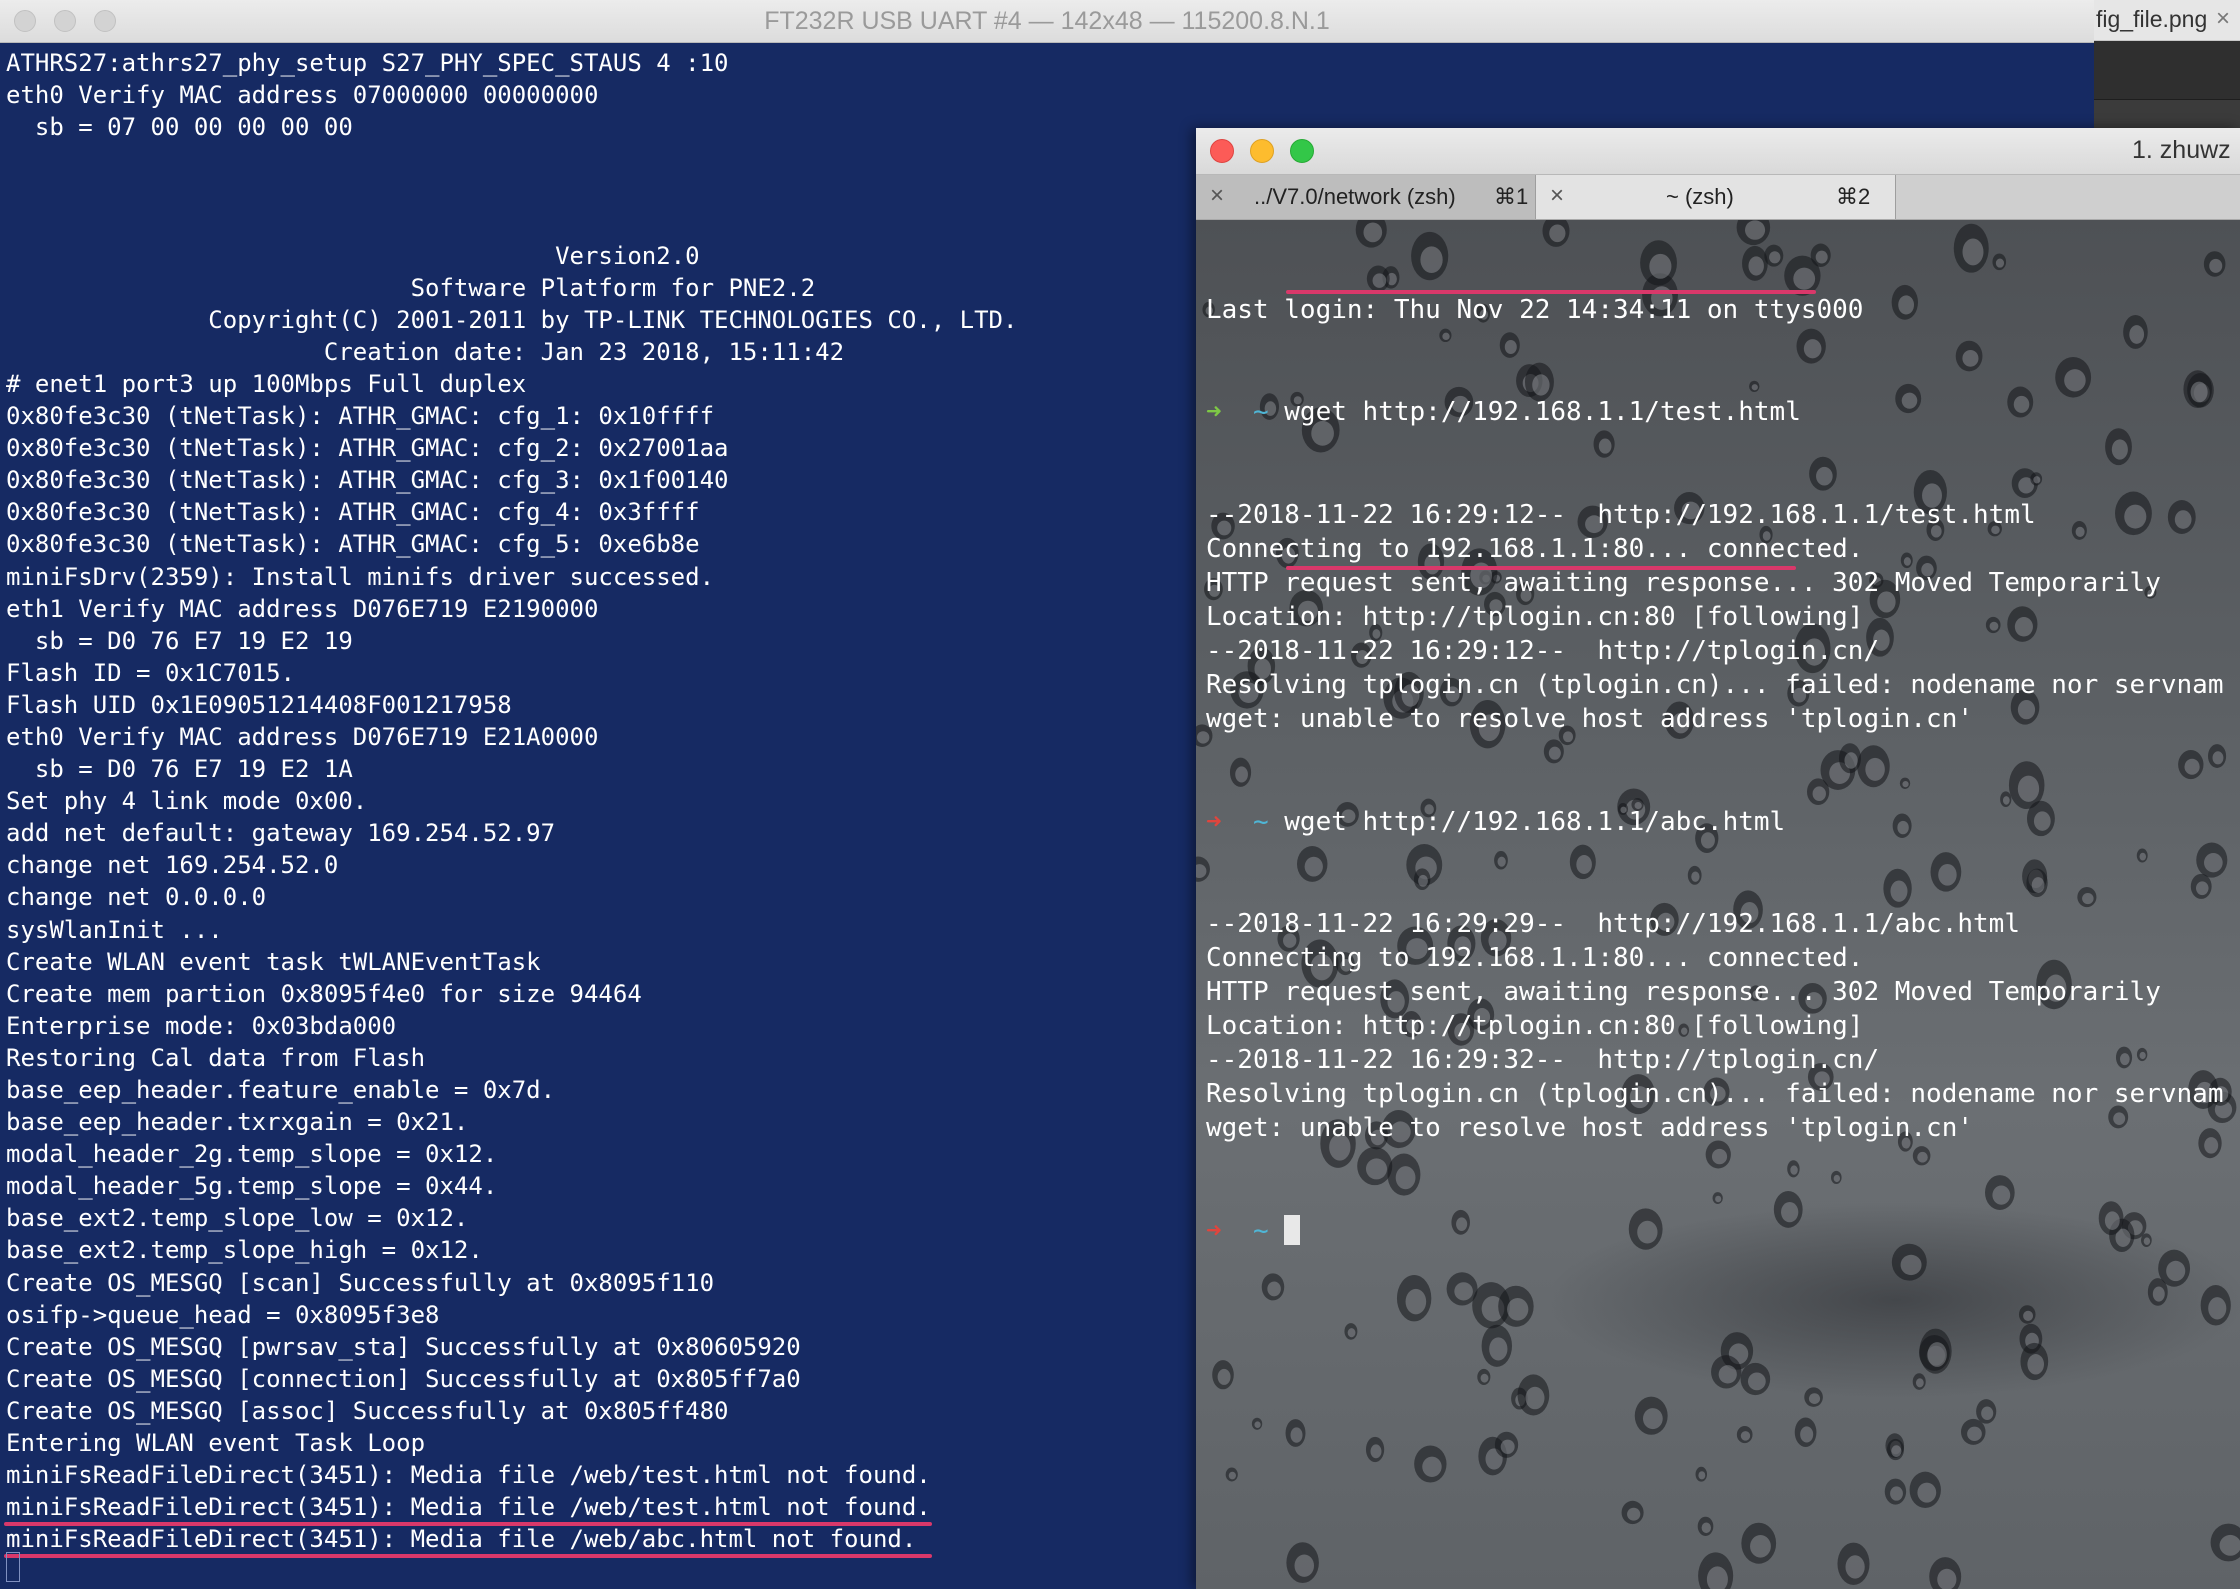 Image resolution: width=2240 pixels, height=1589 pixels. Describe the element at coordinates (2181, 150) in the screenshot. I see `iterm-window-title: 1. zhuwz` at that location.